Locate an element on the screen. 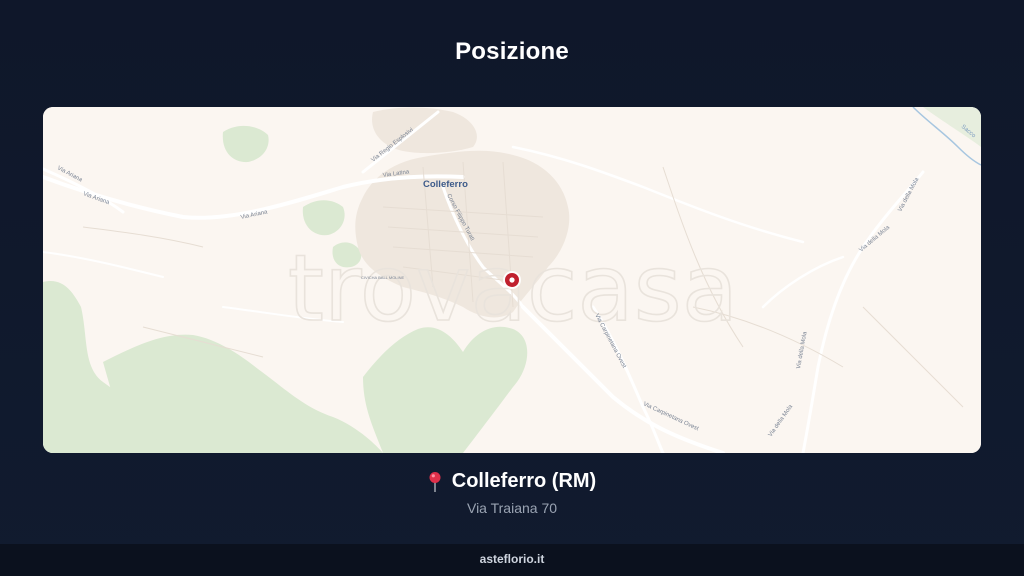 The height and width of the screenshot is (576, 1024). footer: asteflorio.it is located at coordinates (512, 560).